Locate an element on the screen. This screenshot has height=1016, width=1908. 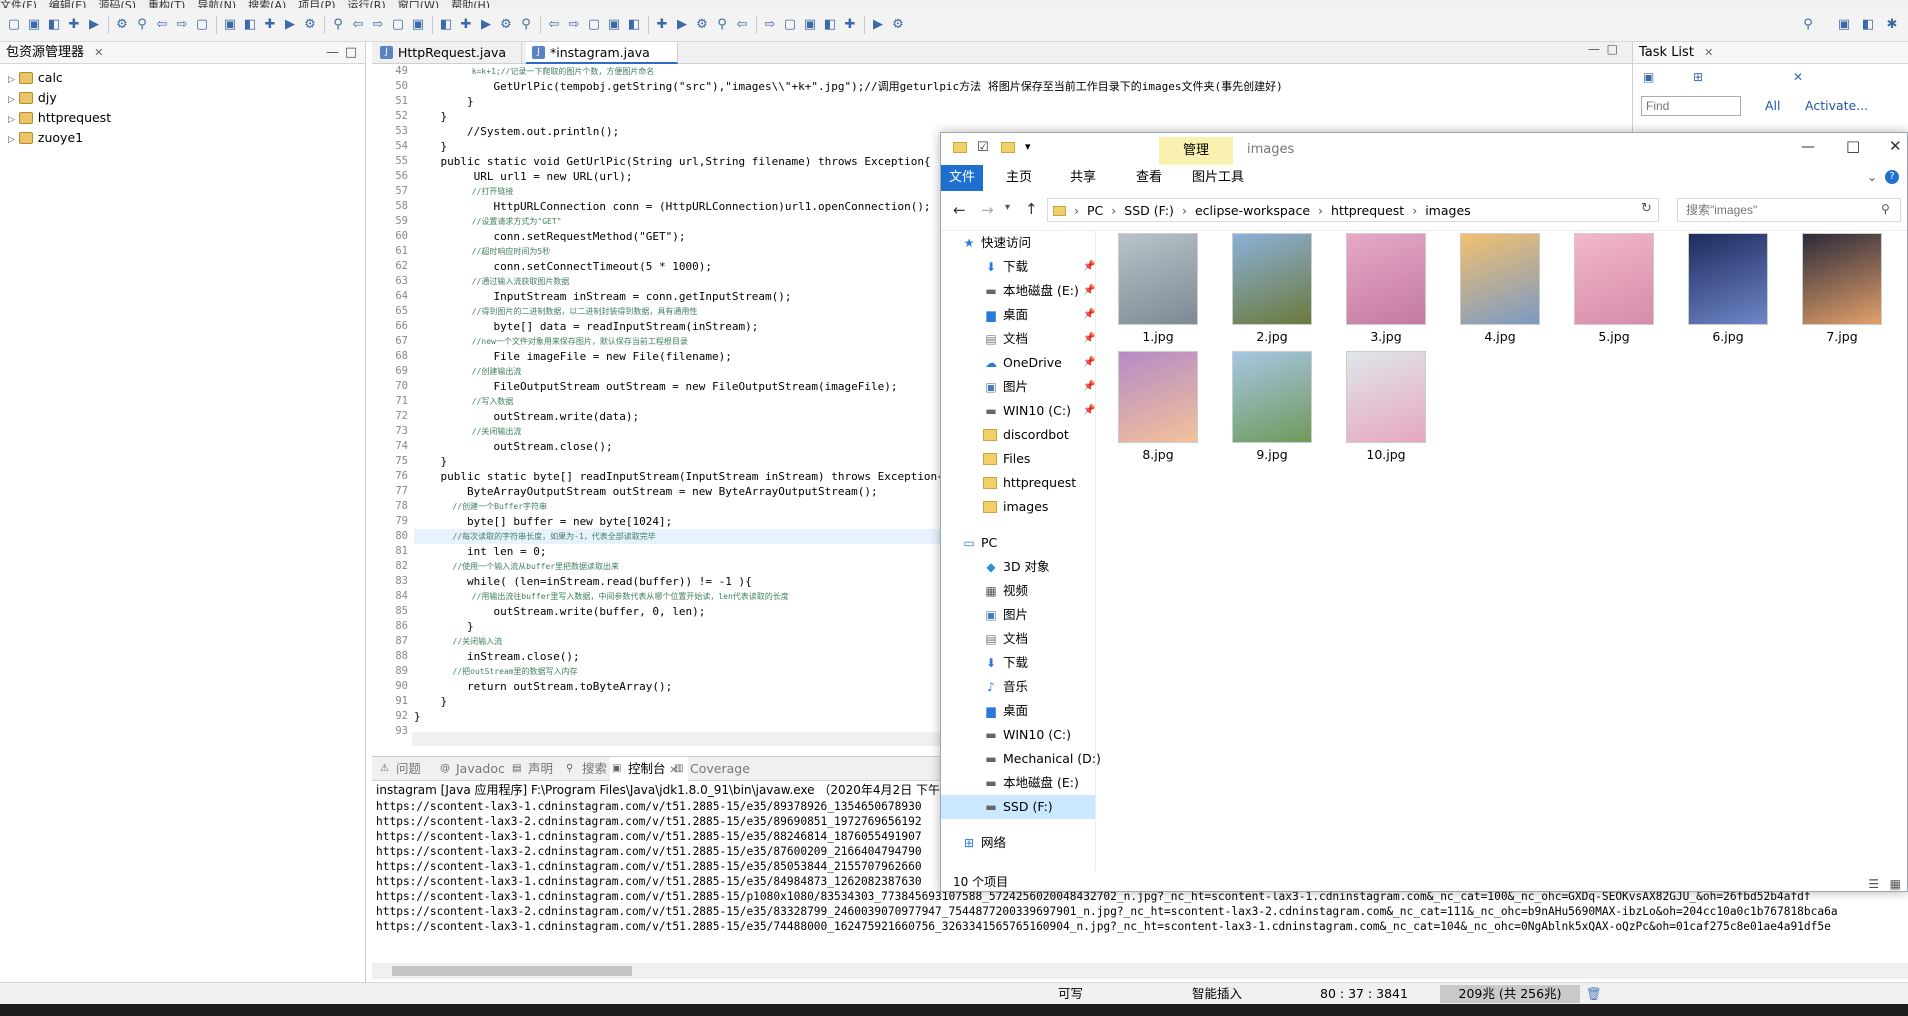
perspective-icon: ▣ is located at coordinates (1844, 25).